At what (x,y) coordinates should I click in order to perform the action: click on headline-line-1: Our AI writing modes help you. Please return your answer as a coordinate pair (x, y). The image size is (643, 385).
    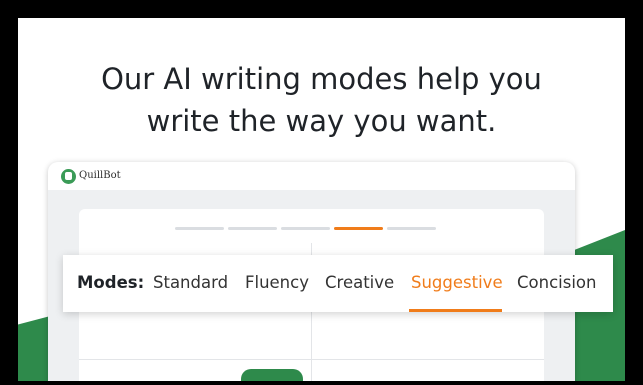
    Looking at the image, I should click on (321, 79).